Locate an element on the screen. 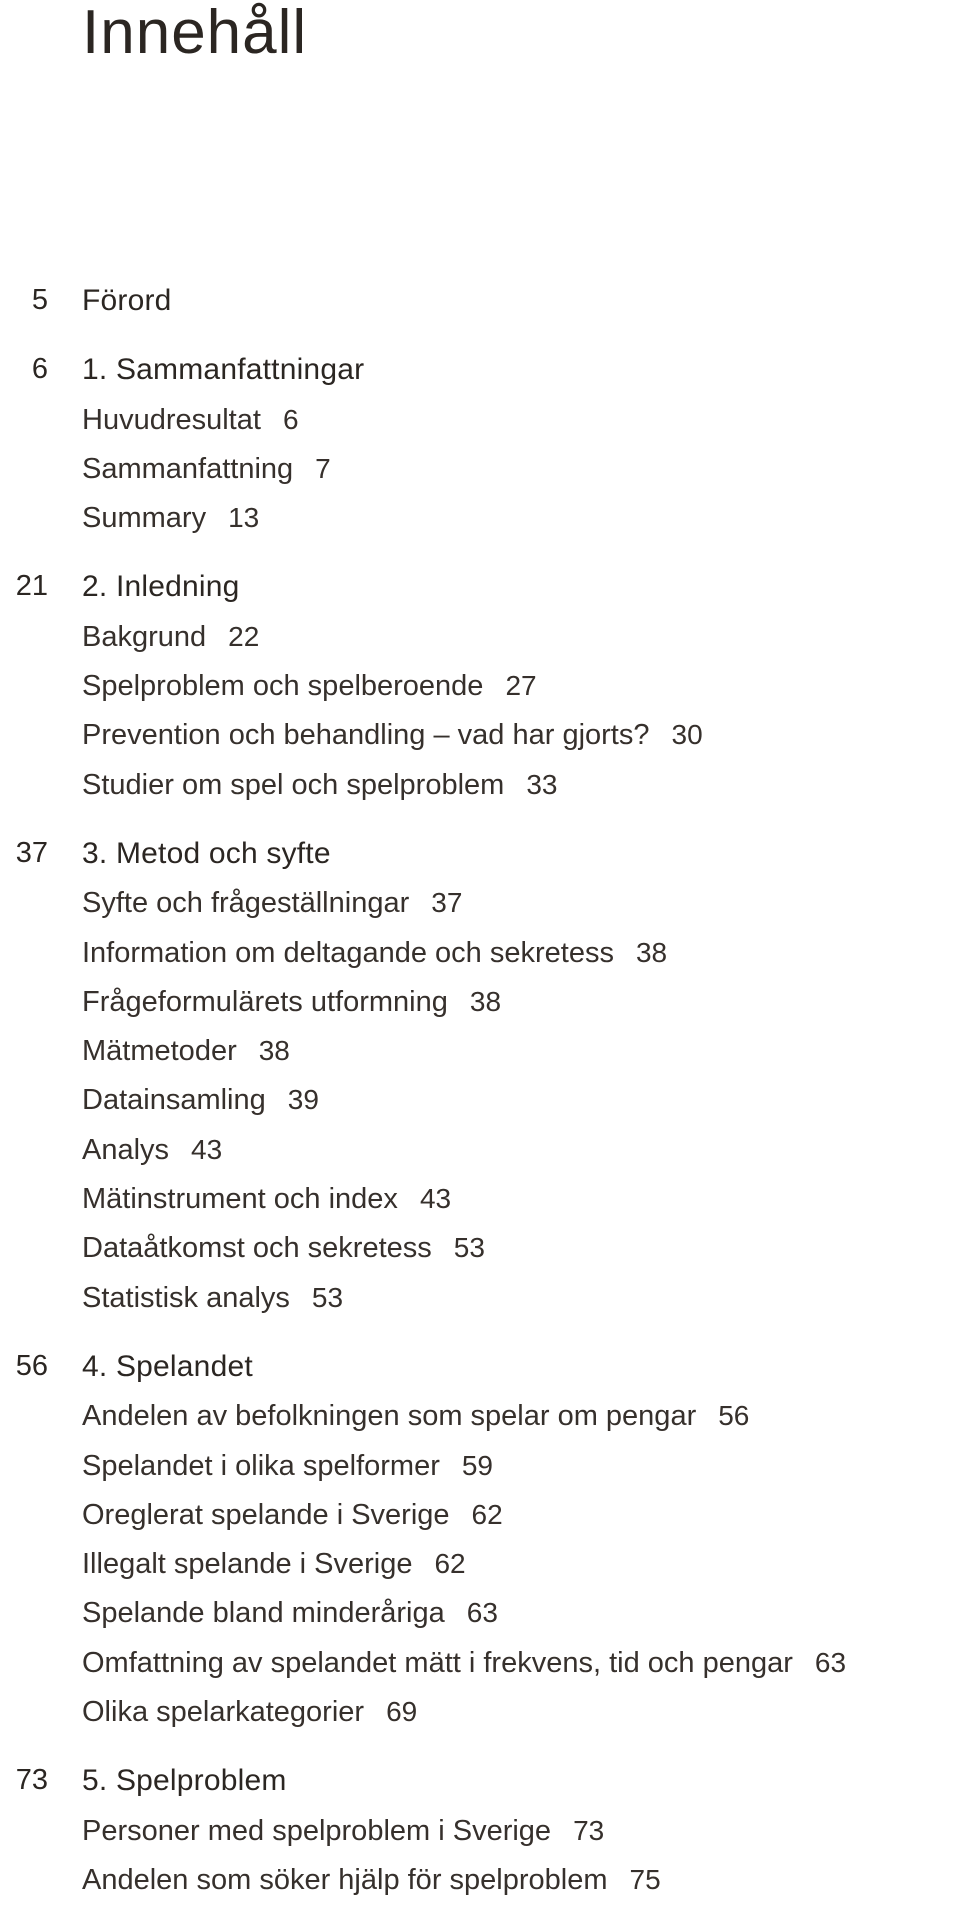 The width and height of the screenshot is (960, 1924). toc-entry-line: Oreglerat spelande i Sverige 62 is located at coordinates (292, 1515).